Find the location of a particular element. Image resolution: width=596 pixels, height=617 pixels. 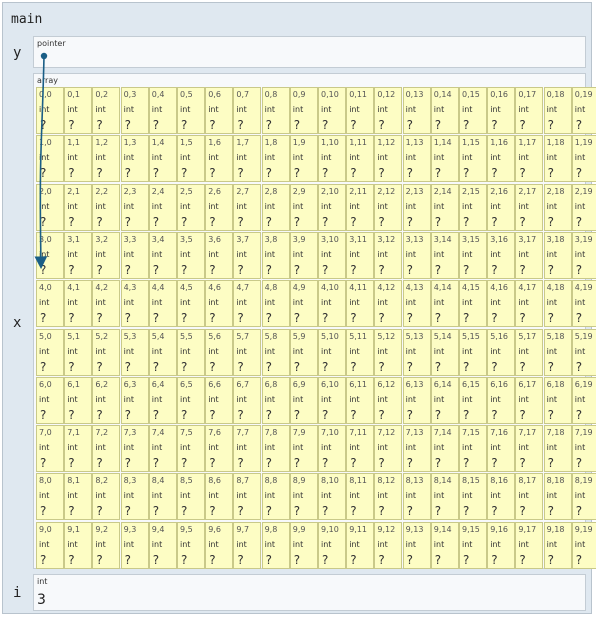

array-cell: 8,0 int? is located at coordinates (50, 497).